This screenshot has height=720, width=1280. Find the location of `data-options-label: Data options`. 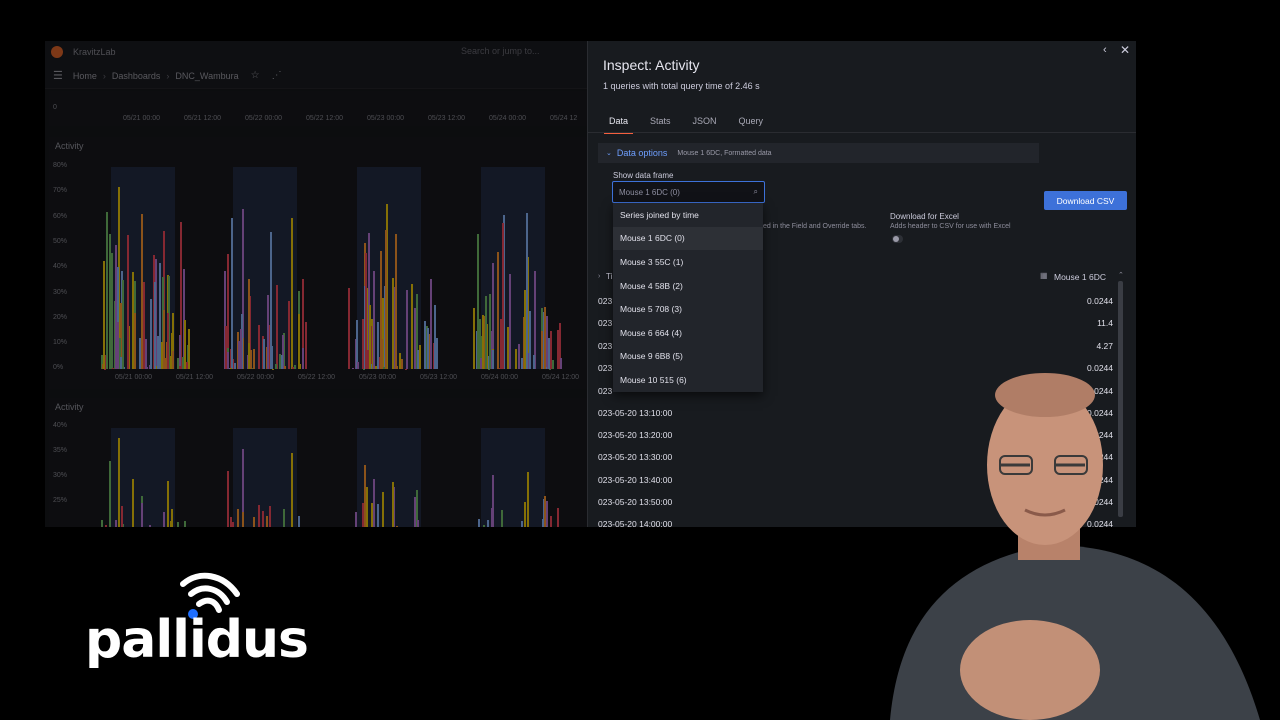

data-options-label: Data options is located at coordinates (642, 153).